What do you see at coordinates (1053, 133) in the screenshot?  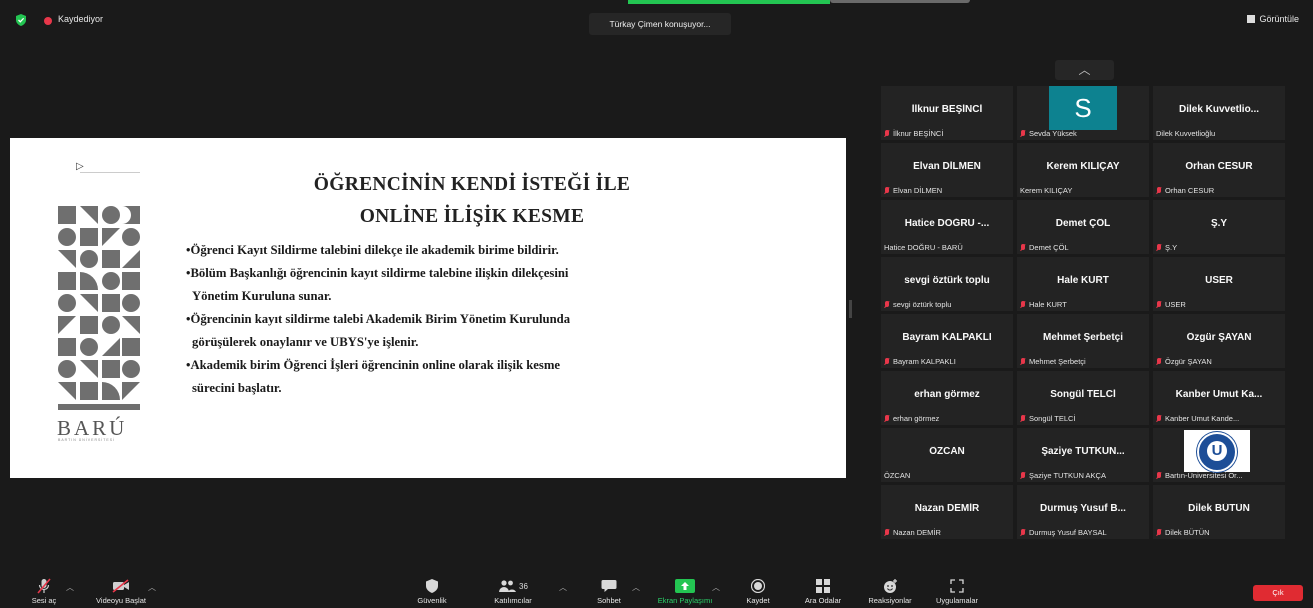 I see `participant-caption-text: Sevda Yüksek` at bounding box center [1053, 133].